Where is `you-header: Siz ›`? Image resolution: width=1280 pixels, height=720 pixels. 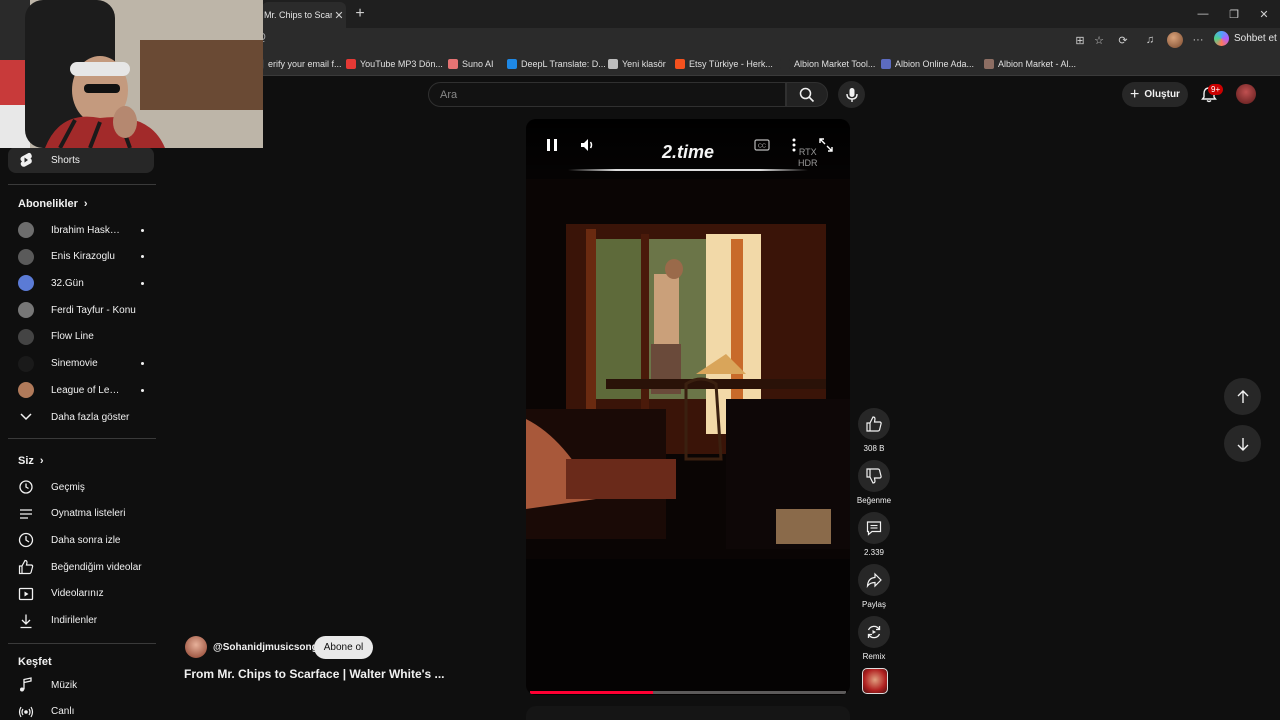
you-header: Siz › is located at coordinates (31, 461).